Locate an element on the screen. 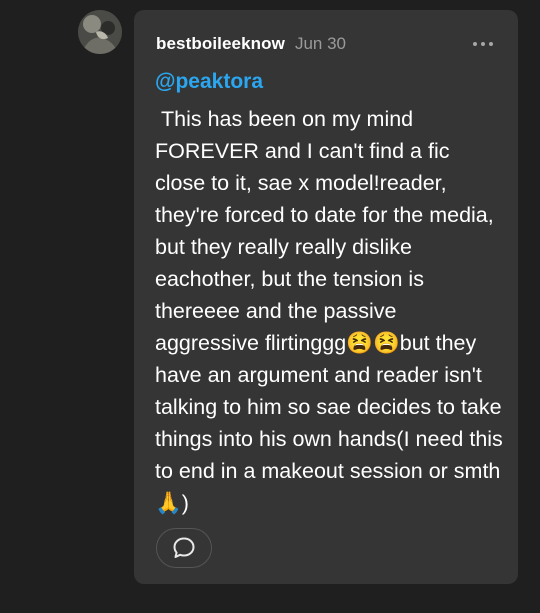 This screenshot has height=613, width=540. post-date: Jun 30 is located at coordinates (320, 43).